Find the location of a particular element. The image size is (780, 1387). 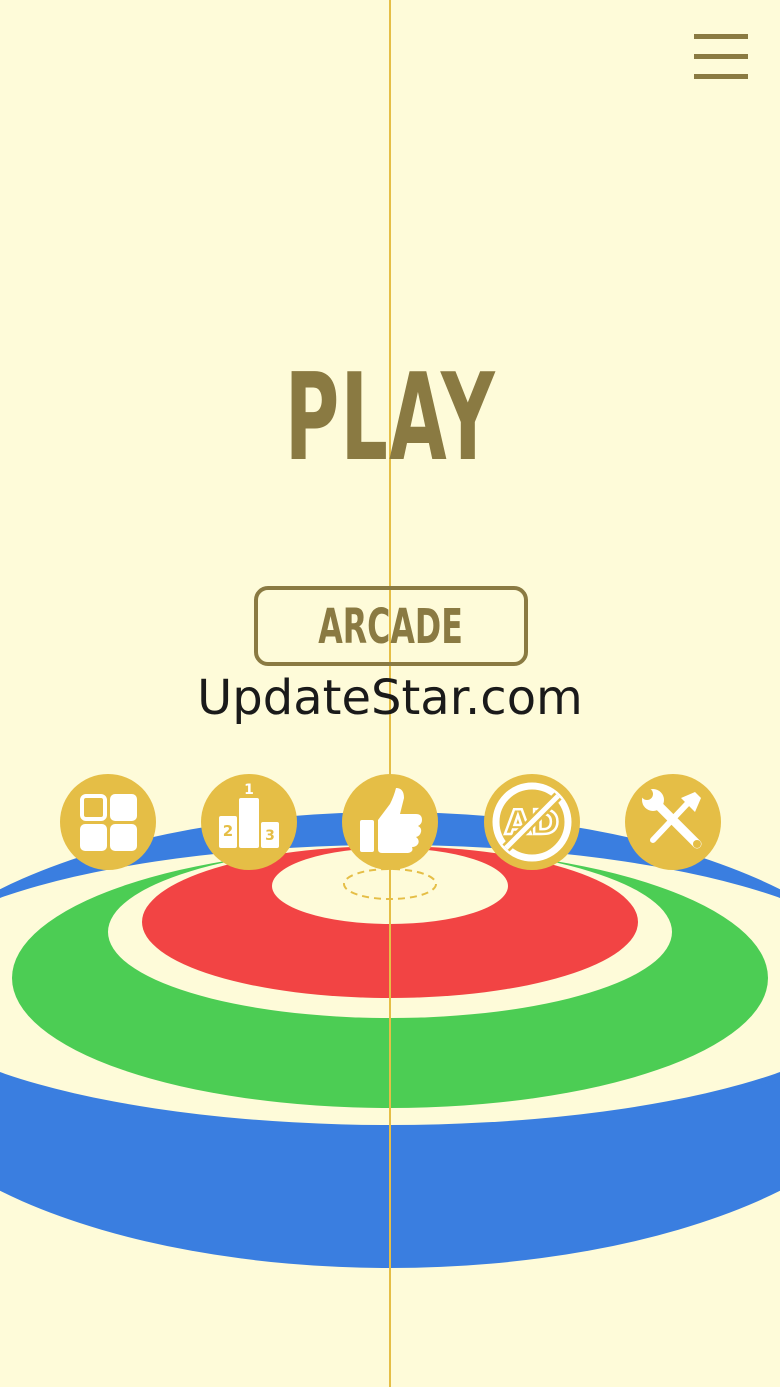

hamburger-menu-icon is located at coordinates (721, 36).